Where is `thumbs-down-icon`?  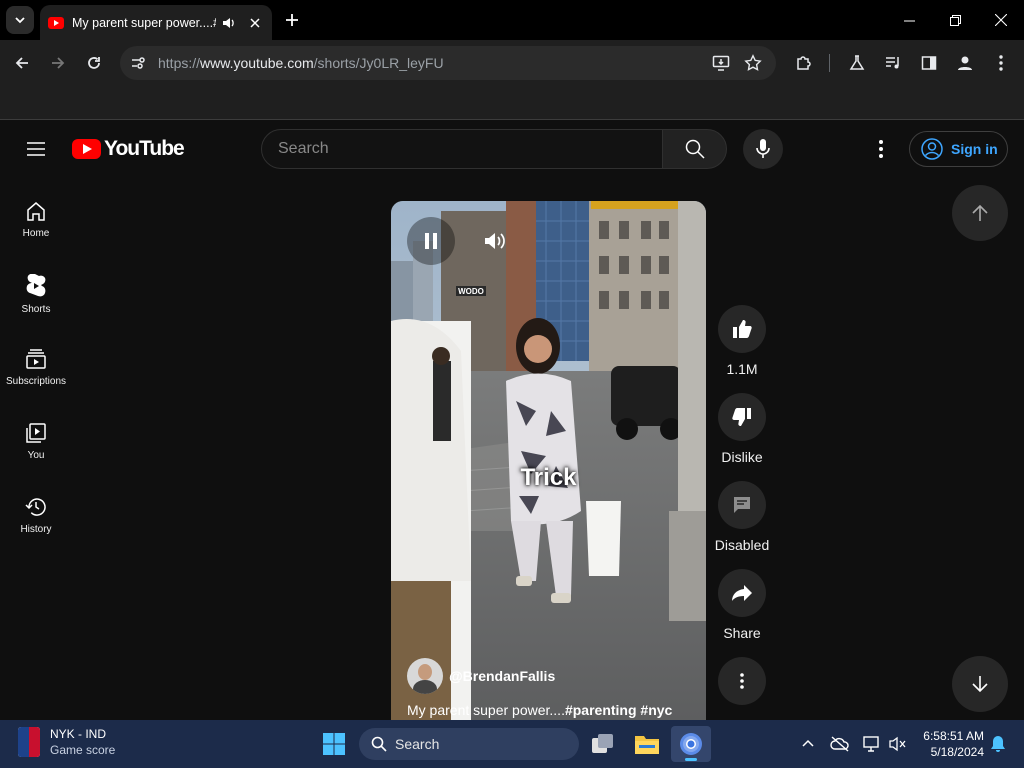 thumbs-down-icon is located at coordinates (741, 417).